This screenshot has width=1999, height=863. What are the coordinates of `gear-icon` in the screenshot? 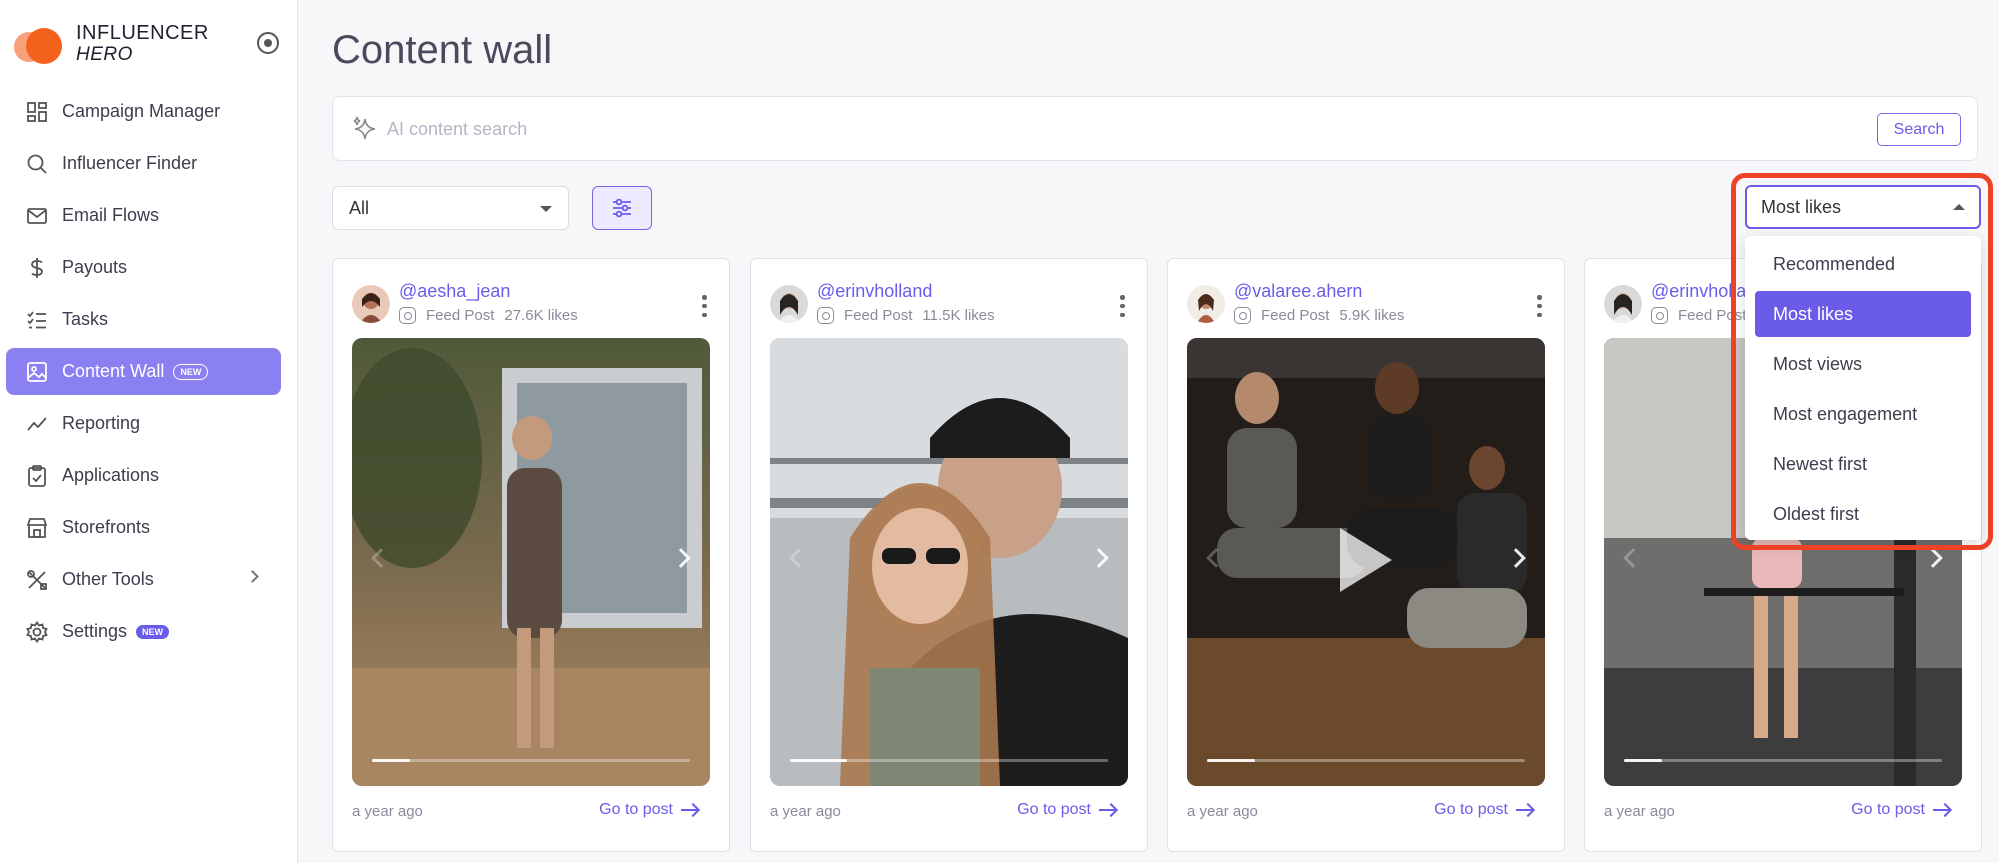 It's located at (37, 631).